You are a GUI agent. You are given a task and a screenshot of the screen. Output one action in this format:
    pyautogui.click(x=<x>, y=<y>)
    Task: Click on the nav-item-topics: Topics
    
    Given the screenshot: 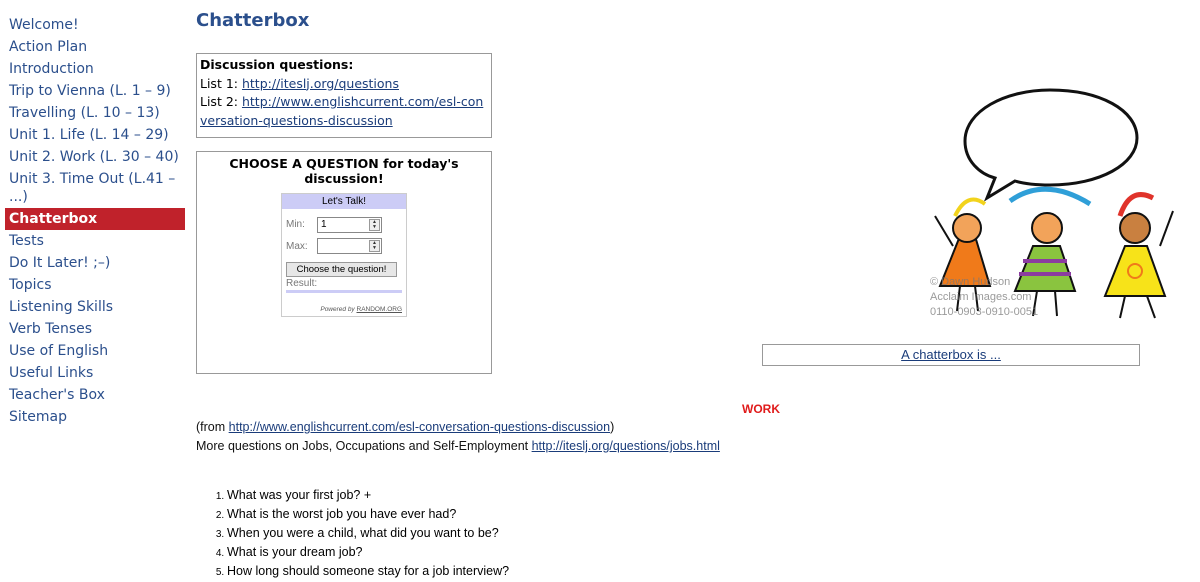 What is the action you would take?
    pyautogui.click(x=95, y=285)
    